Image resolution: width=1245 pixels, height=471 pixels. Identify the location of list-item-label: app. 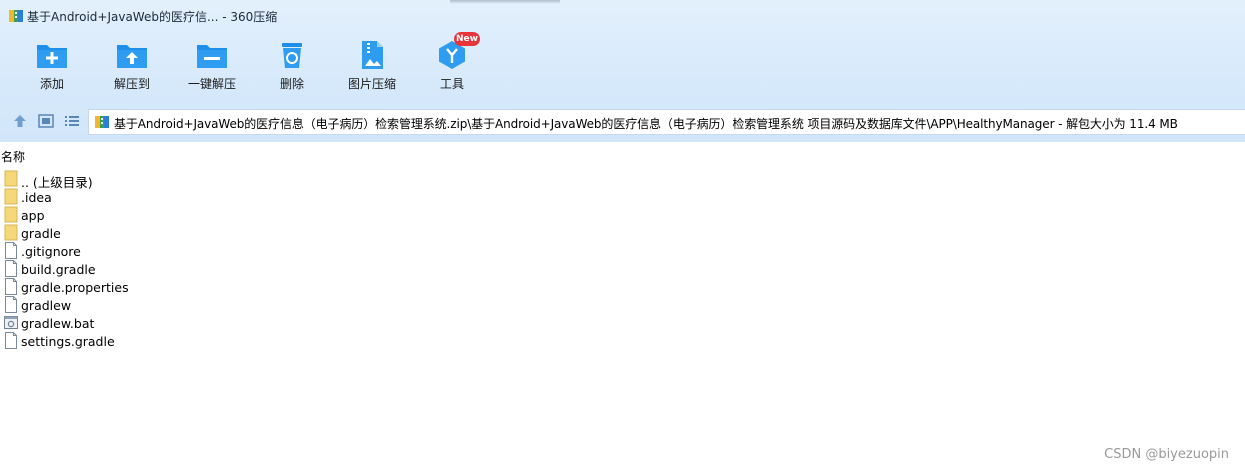
(33, 215).